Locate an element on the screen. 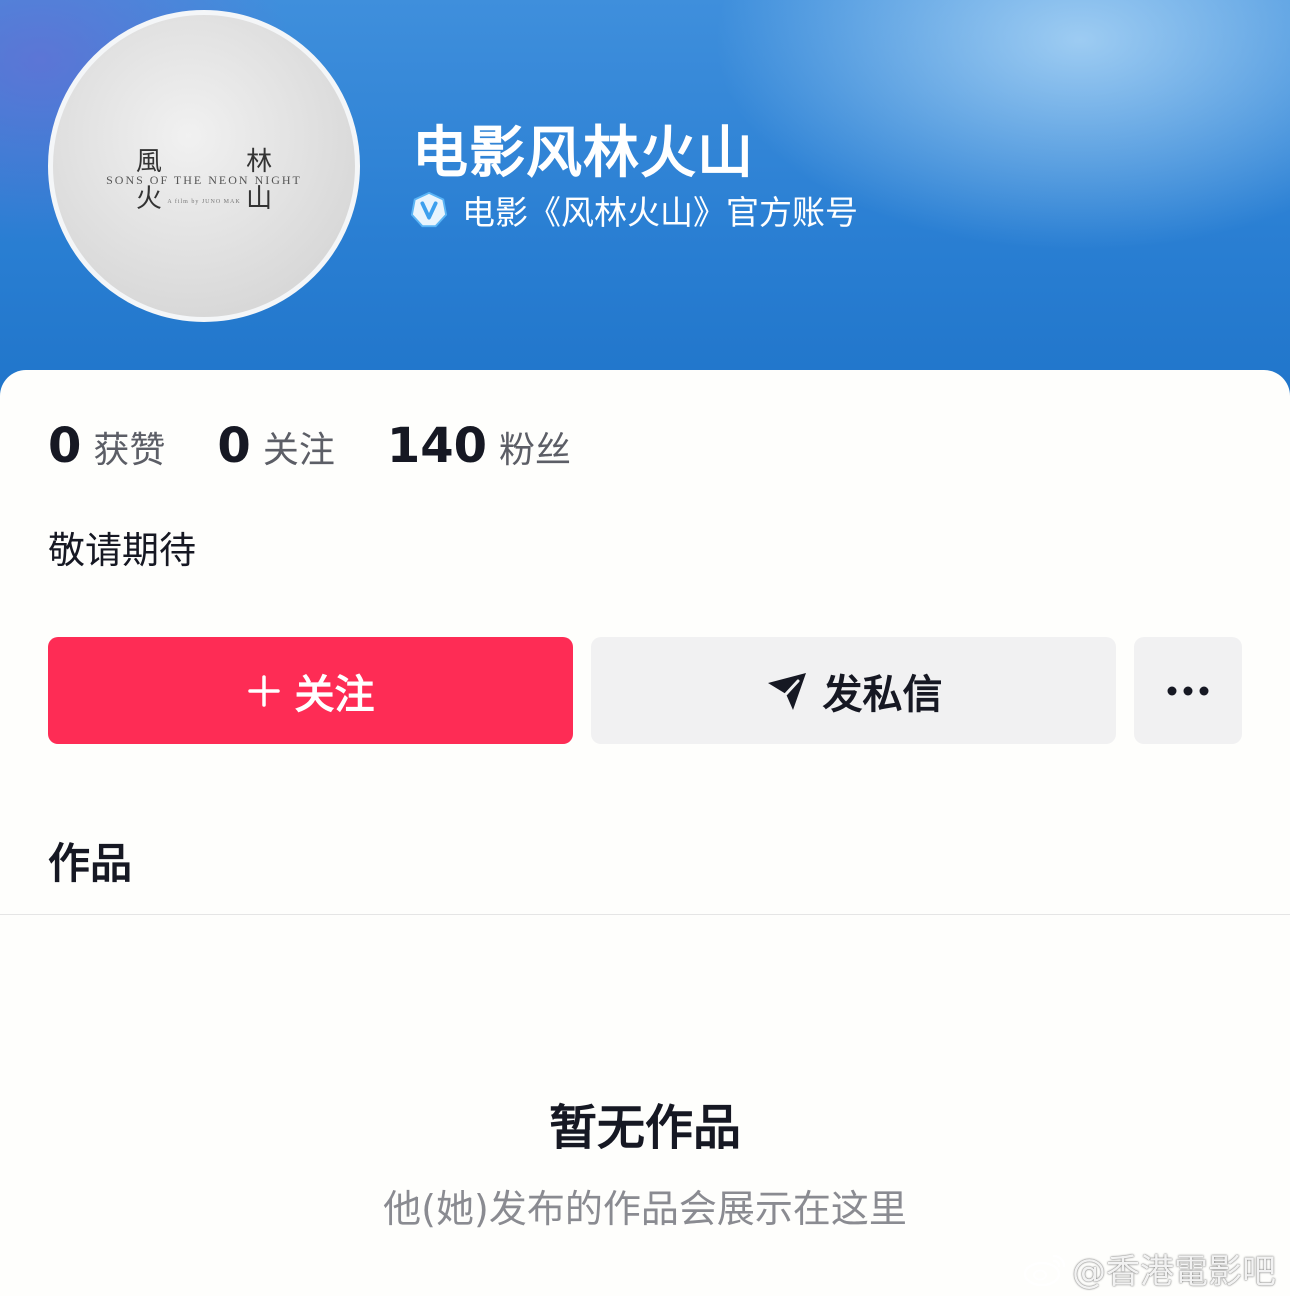 The image size is (1290, 1296). stat-following-value: 0 is located at coordinates (234, 446).